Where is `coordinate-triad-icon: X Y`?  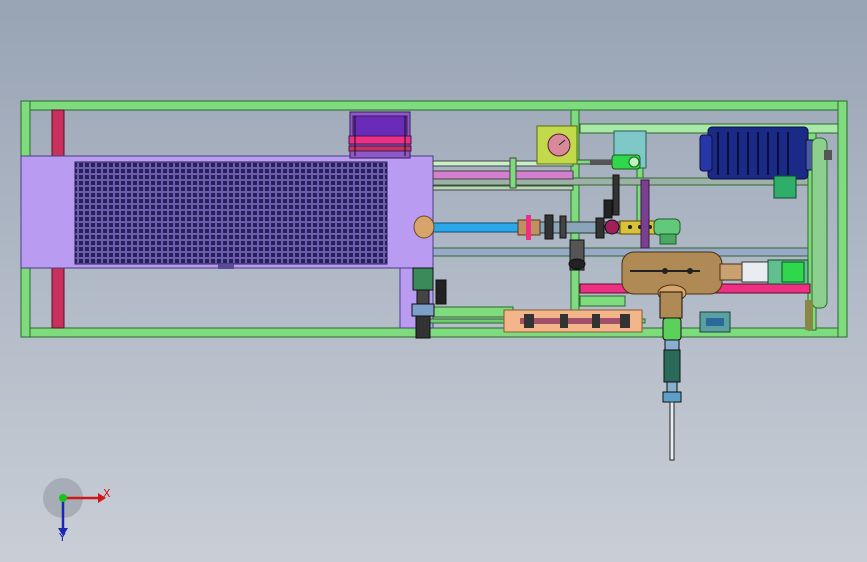 coordinate-triad-icon: X Y is located at coordinates (80, 513).